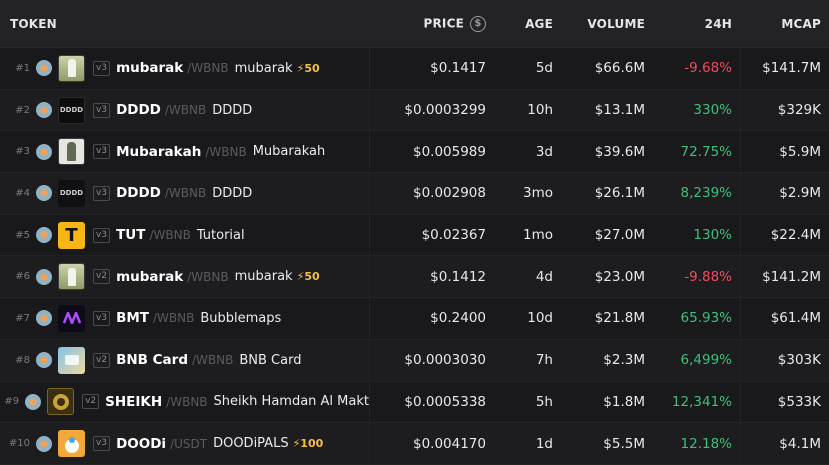 The height and width of the screenshot is (465, 829). I want to click on change-24h-cell: 65.93%, so click(706, 318).